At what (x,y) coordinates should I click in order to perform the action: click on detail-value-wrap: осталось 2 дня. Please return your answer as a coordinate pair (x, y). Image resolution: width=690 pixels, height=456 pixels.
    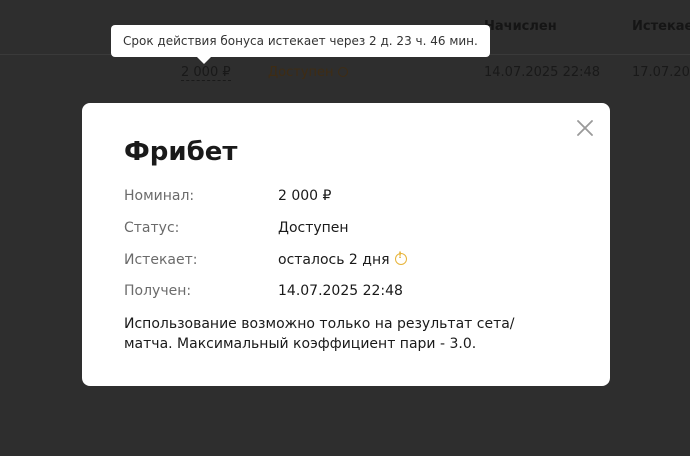
    Looking at the image, I should click on (342, 259).